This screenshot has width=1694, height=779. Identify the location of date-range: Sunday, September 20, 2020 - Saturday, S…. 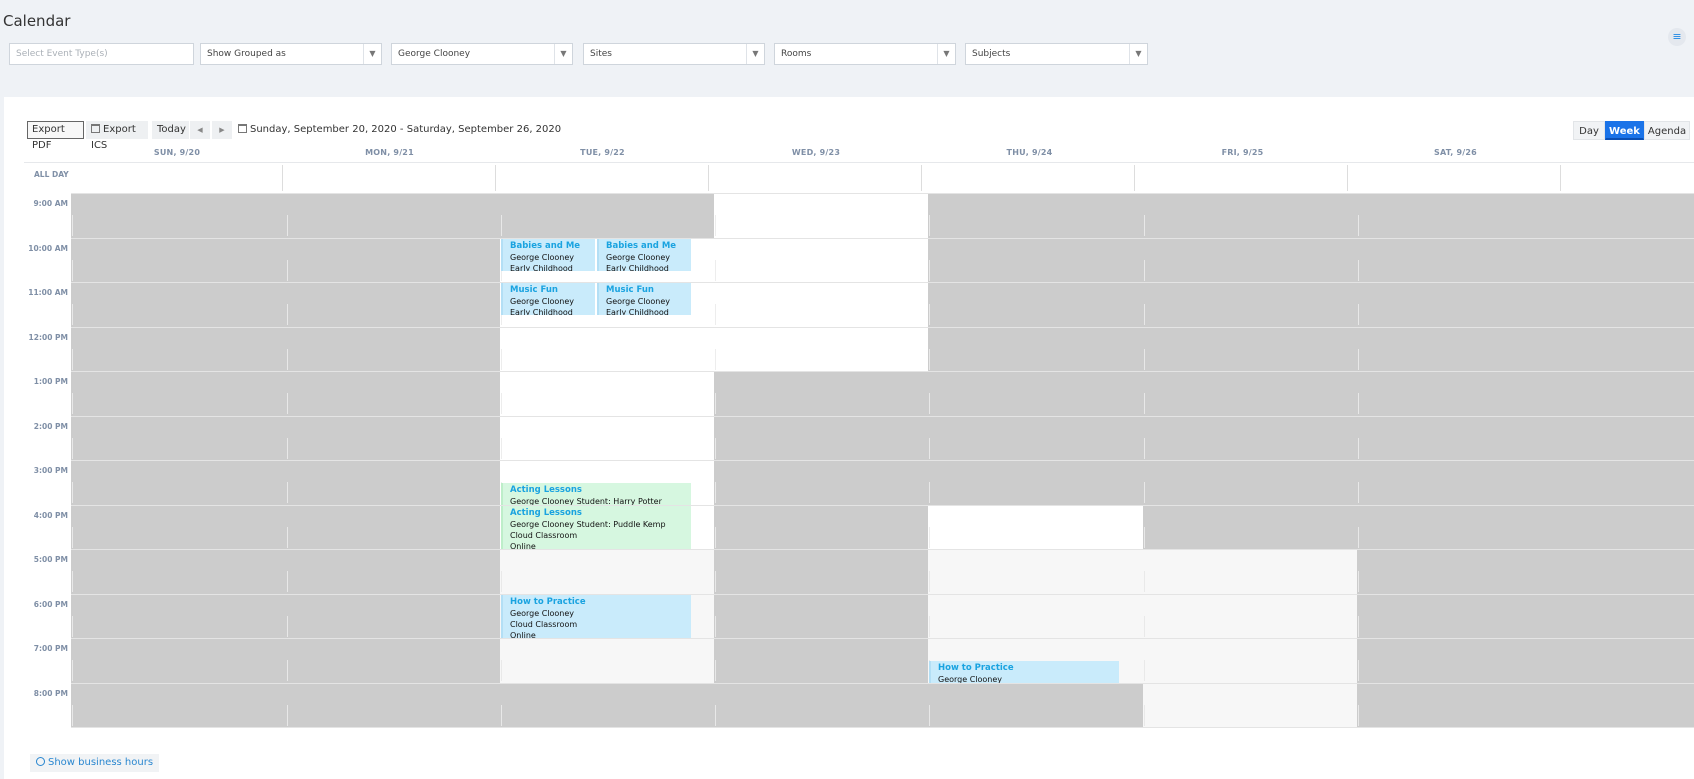
(399, 130).